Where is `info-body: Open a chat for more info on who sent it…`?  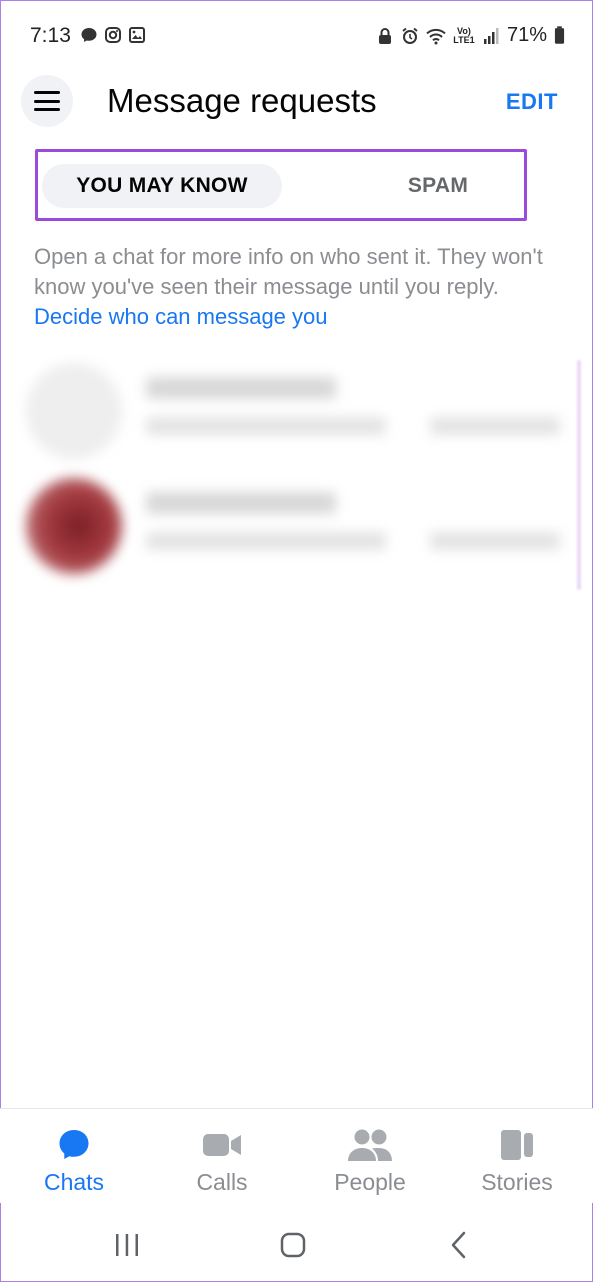
info-body: Open a chat for more info on who sent it… is located at coordinates (288, 271).